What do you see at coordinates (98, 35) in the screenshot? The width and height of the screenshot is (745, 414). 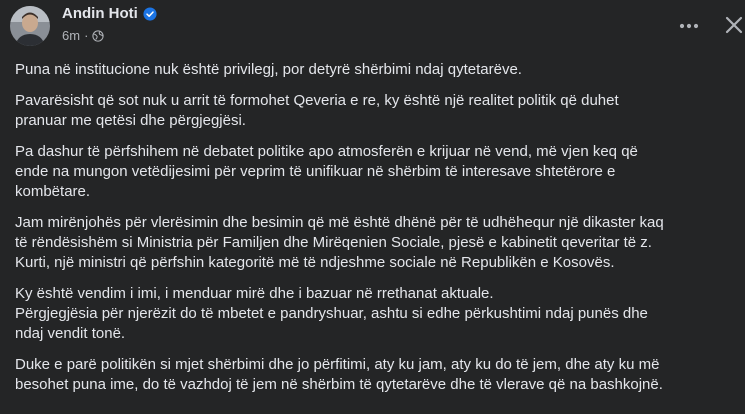 I see `globe-icon` at bounding box center [98, 35].